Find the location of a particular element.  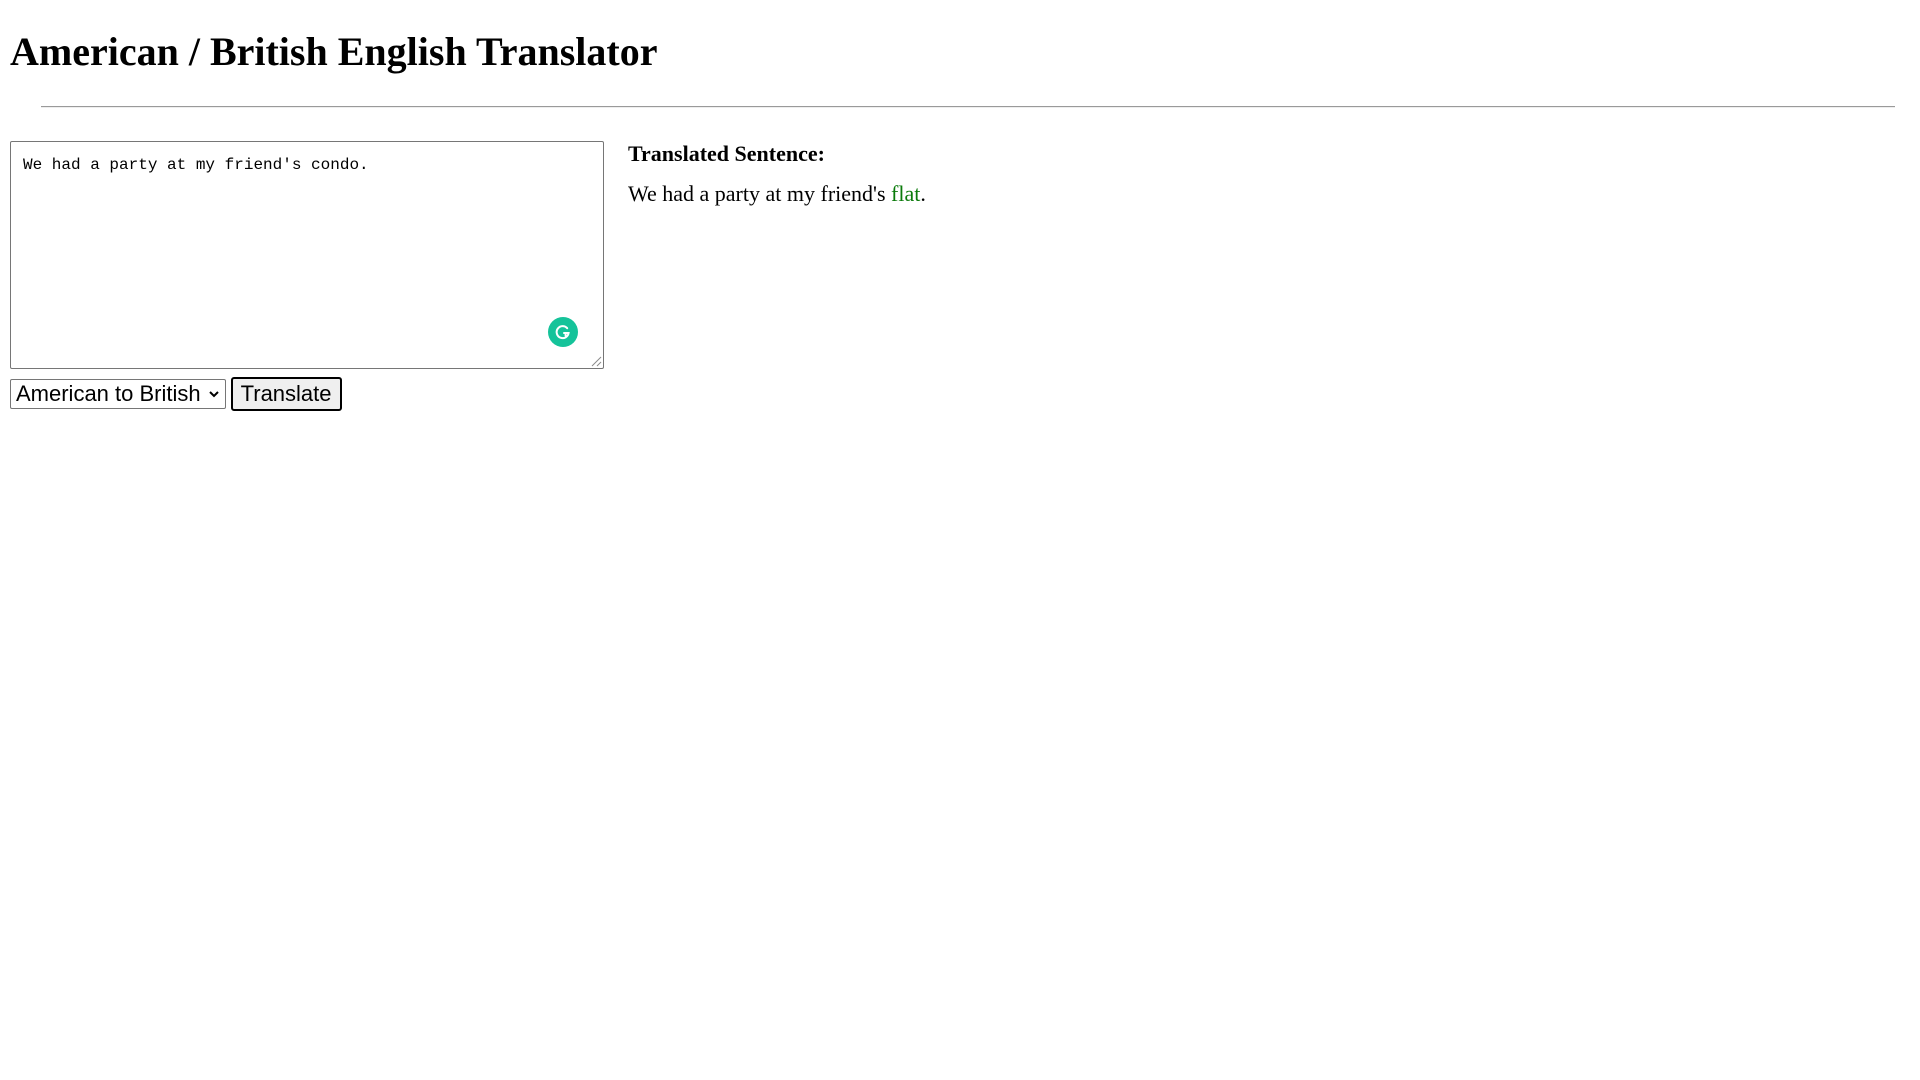

sentence-text-before: We had a party at my friend's is located at coordinates (760, 193).